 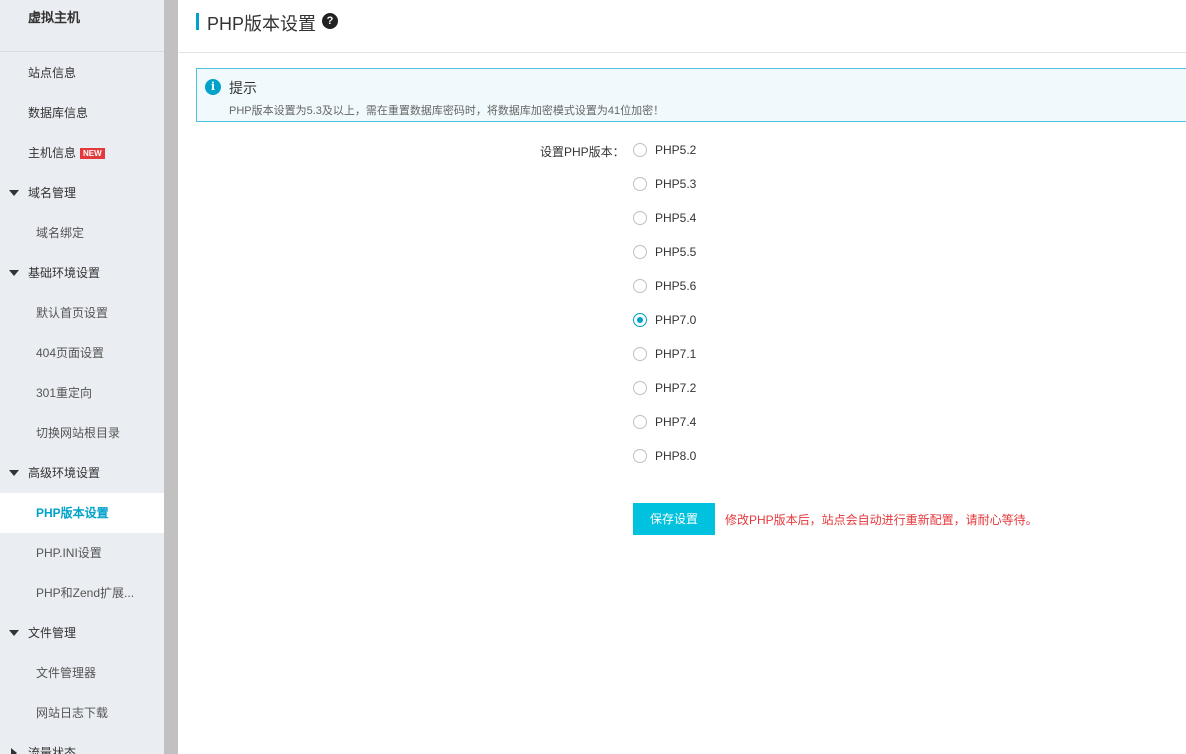 I want to click on sidebar-item-label: 域名管理, so click(x=52, y=193).